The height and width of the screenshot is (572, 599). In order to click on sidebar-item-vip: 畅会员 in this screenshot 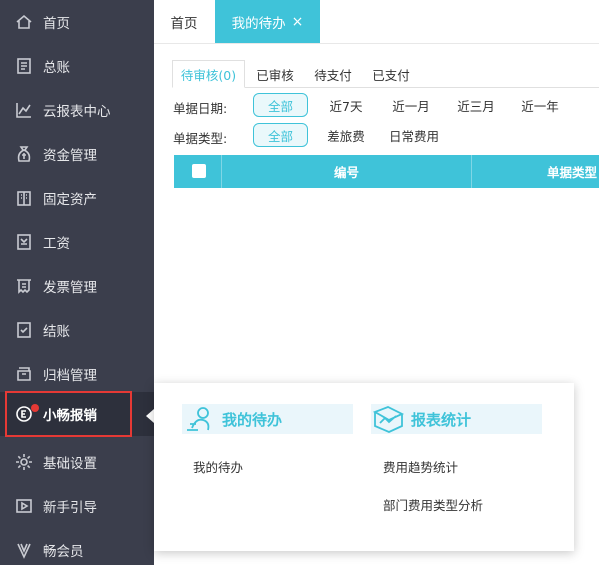, I will do `click(77, 550)`.